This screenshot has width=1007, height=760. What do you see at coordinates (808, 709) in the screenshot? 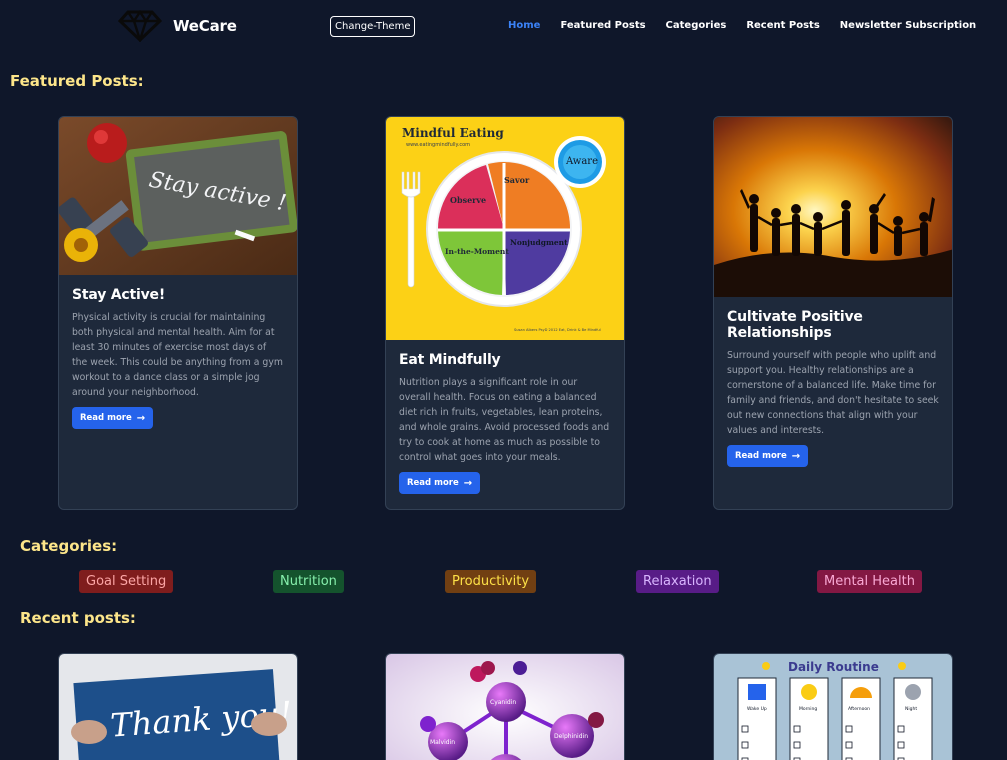
I see `morning-label: Morning` at bounding box center [808, 709].